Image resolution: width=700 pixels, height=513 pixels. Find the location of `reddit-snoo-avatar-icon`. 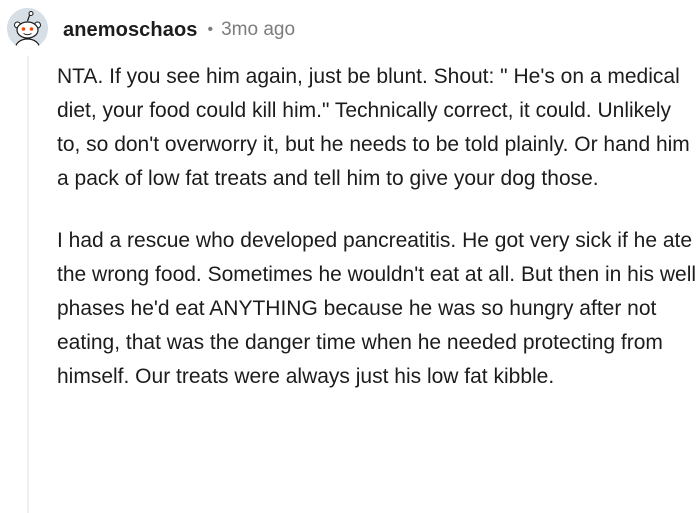

reddit-snoo-avatar-icon is located at coordinates (27, 28).